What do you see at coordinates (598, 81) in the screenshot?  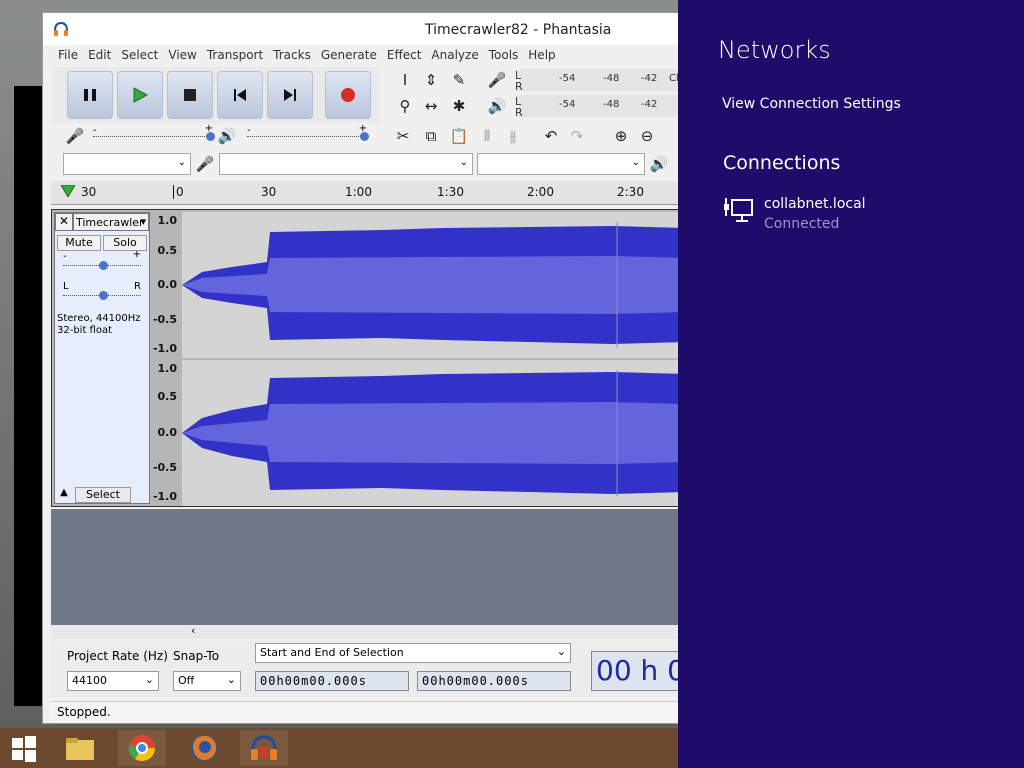 I see `record-meter: L R -54 -48 -42 Cli` at bounding box center [598, 81].